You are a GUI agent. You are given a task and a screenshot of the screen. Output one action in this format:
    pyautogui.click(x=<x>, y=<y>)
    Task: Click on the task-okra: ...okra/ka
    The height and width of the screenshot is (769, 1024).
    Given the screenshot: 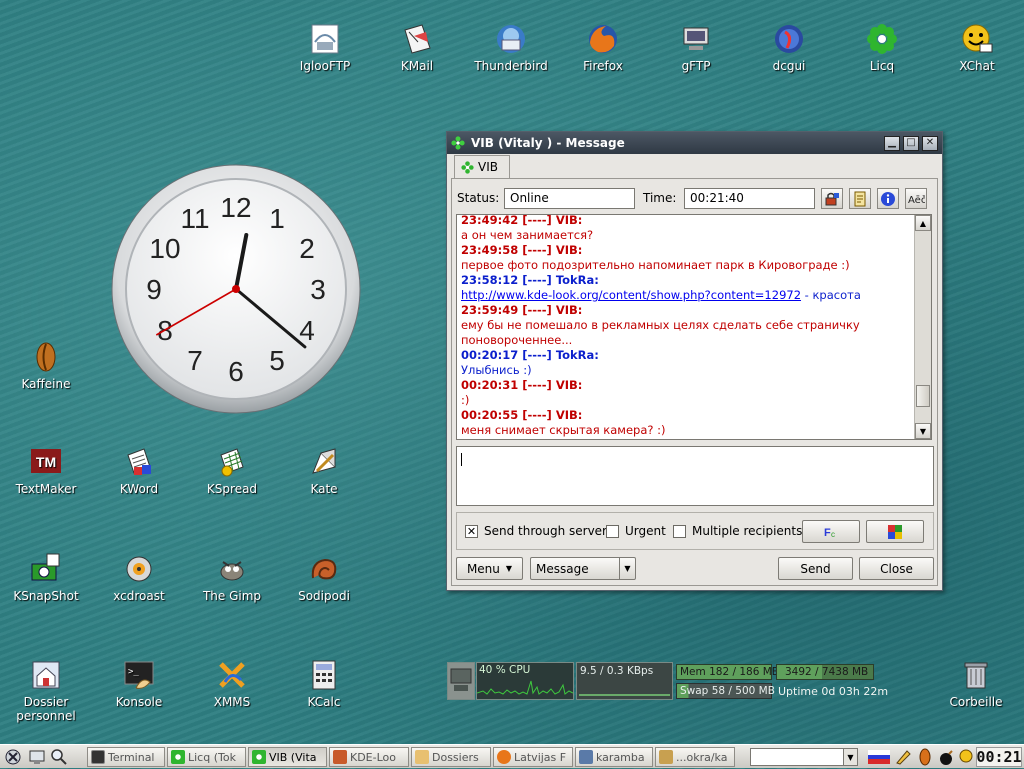 What is the action you would take?
    pyautogui.click(x=695, y=757)
    